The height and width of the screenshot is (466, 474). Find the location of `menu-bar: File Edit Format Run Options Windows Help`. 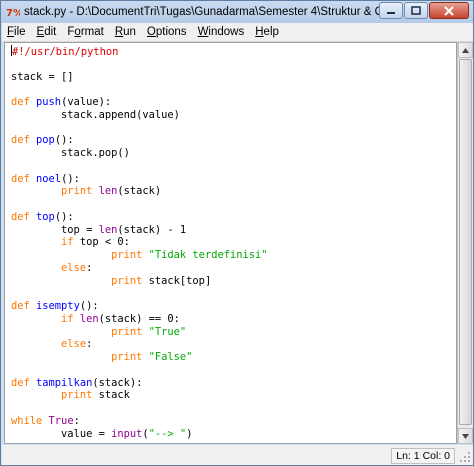

menu-bar: File Edit Format Run Options Windows Help is located at coordinates (237, 32).